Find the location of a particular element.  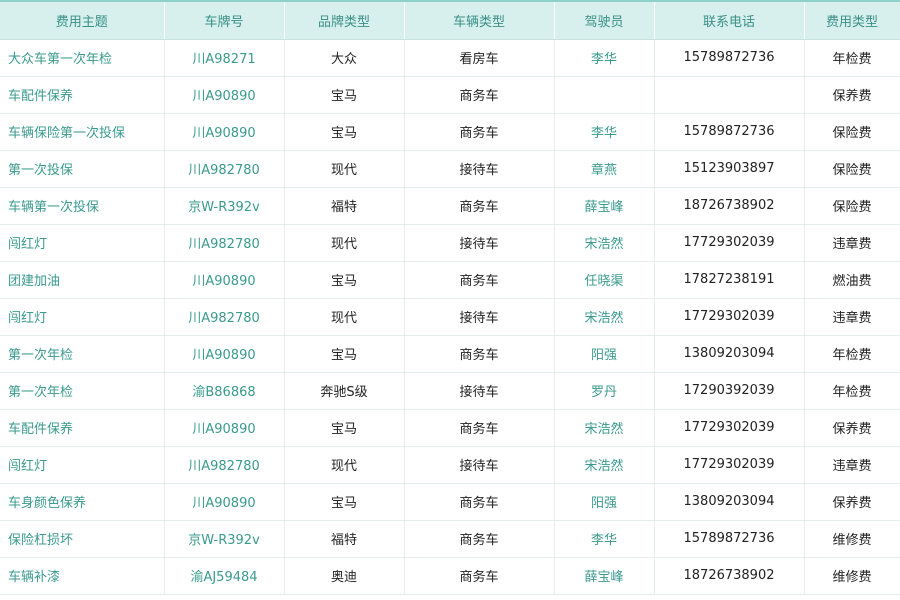

cell-phone: 18726738902 is located at coordinates (729, 576).